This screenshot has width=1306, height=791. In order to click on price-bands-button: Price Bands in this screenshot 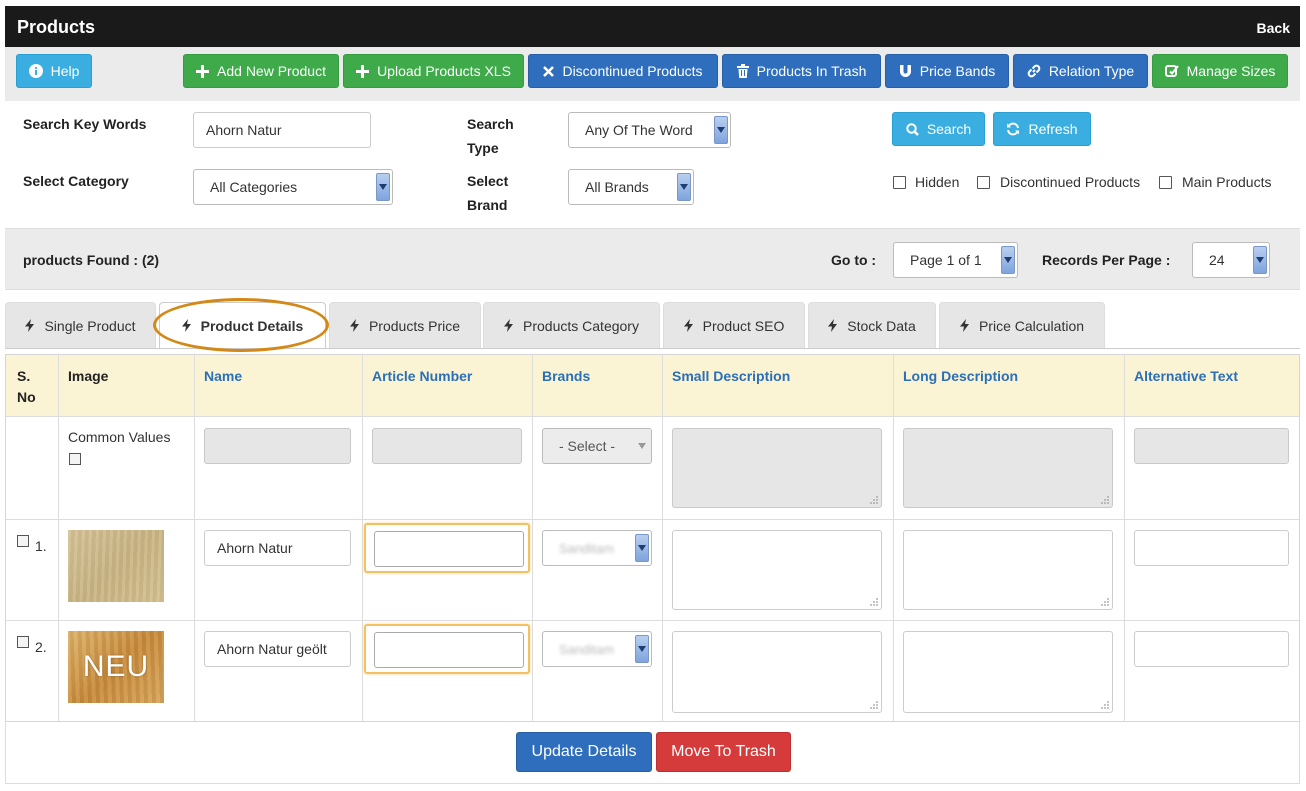, I will do `click(947, 71)`.